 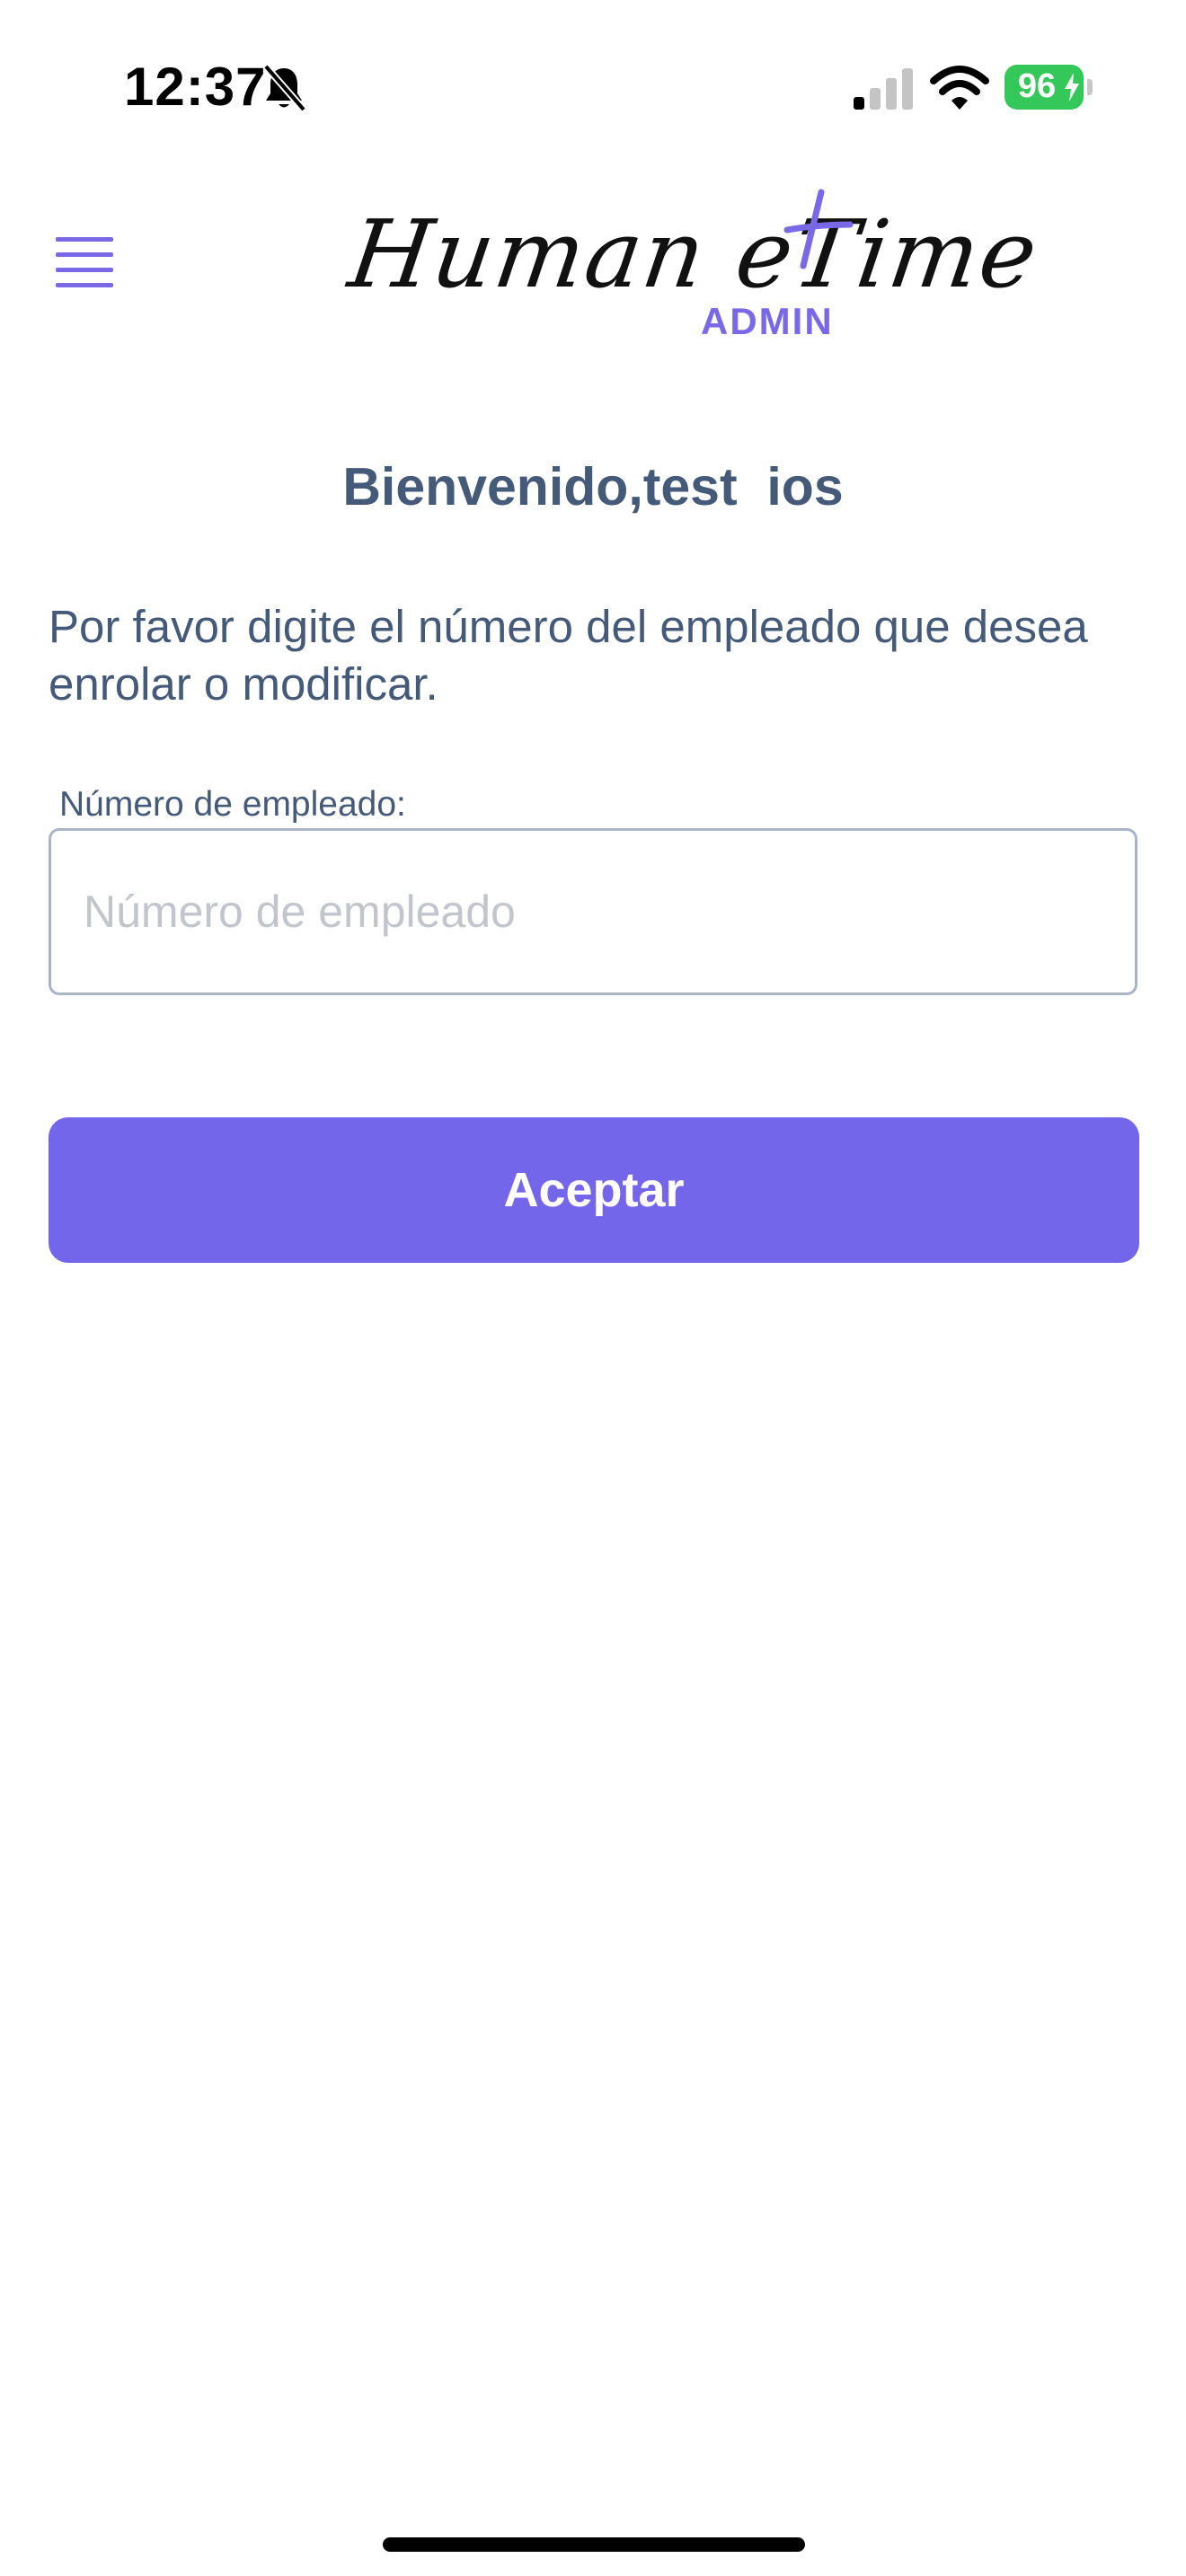 What do you see at coordinates (818, 229) in the screenshot?
I see `plus-icon` at bounding box center [818, 229].